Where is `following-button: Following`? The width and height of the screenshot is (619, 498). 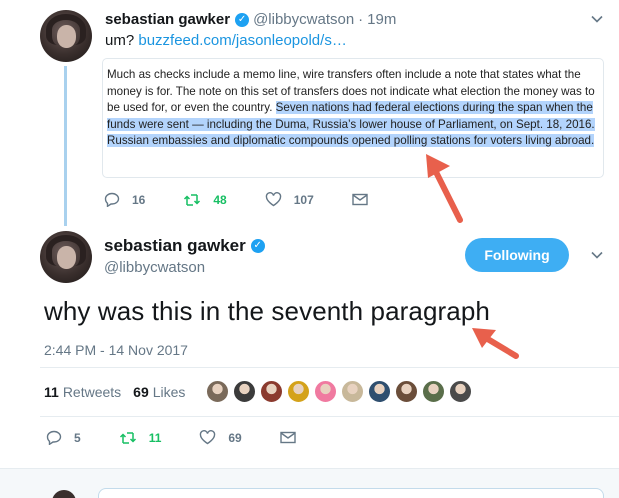 following-button: Following is located at coordinates (517, 255).